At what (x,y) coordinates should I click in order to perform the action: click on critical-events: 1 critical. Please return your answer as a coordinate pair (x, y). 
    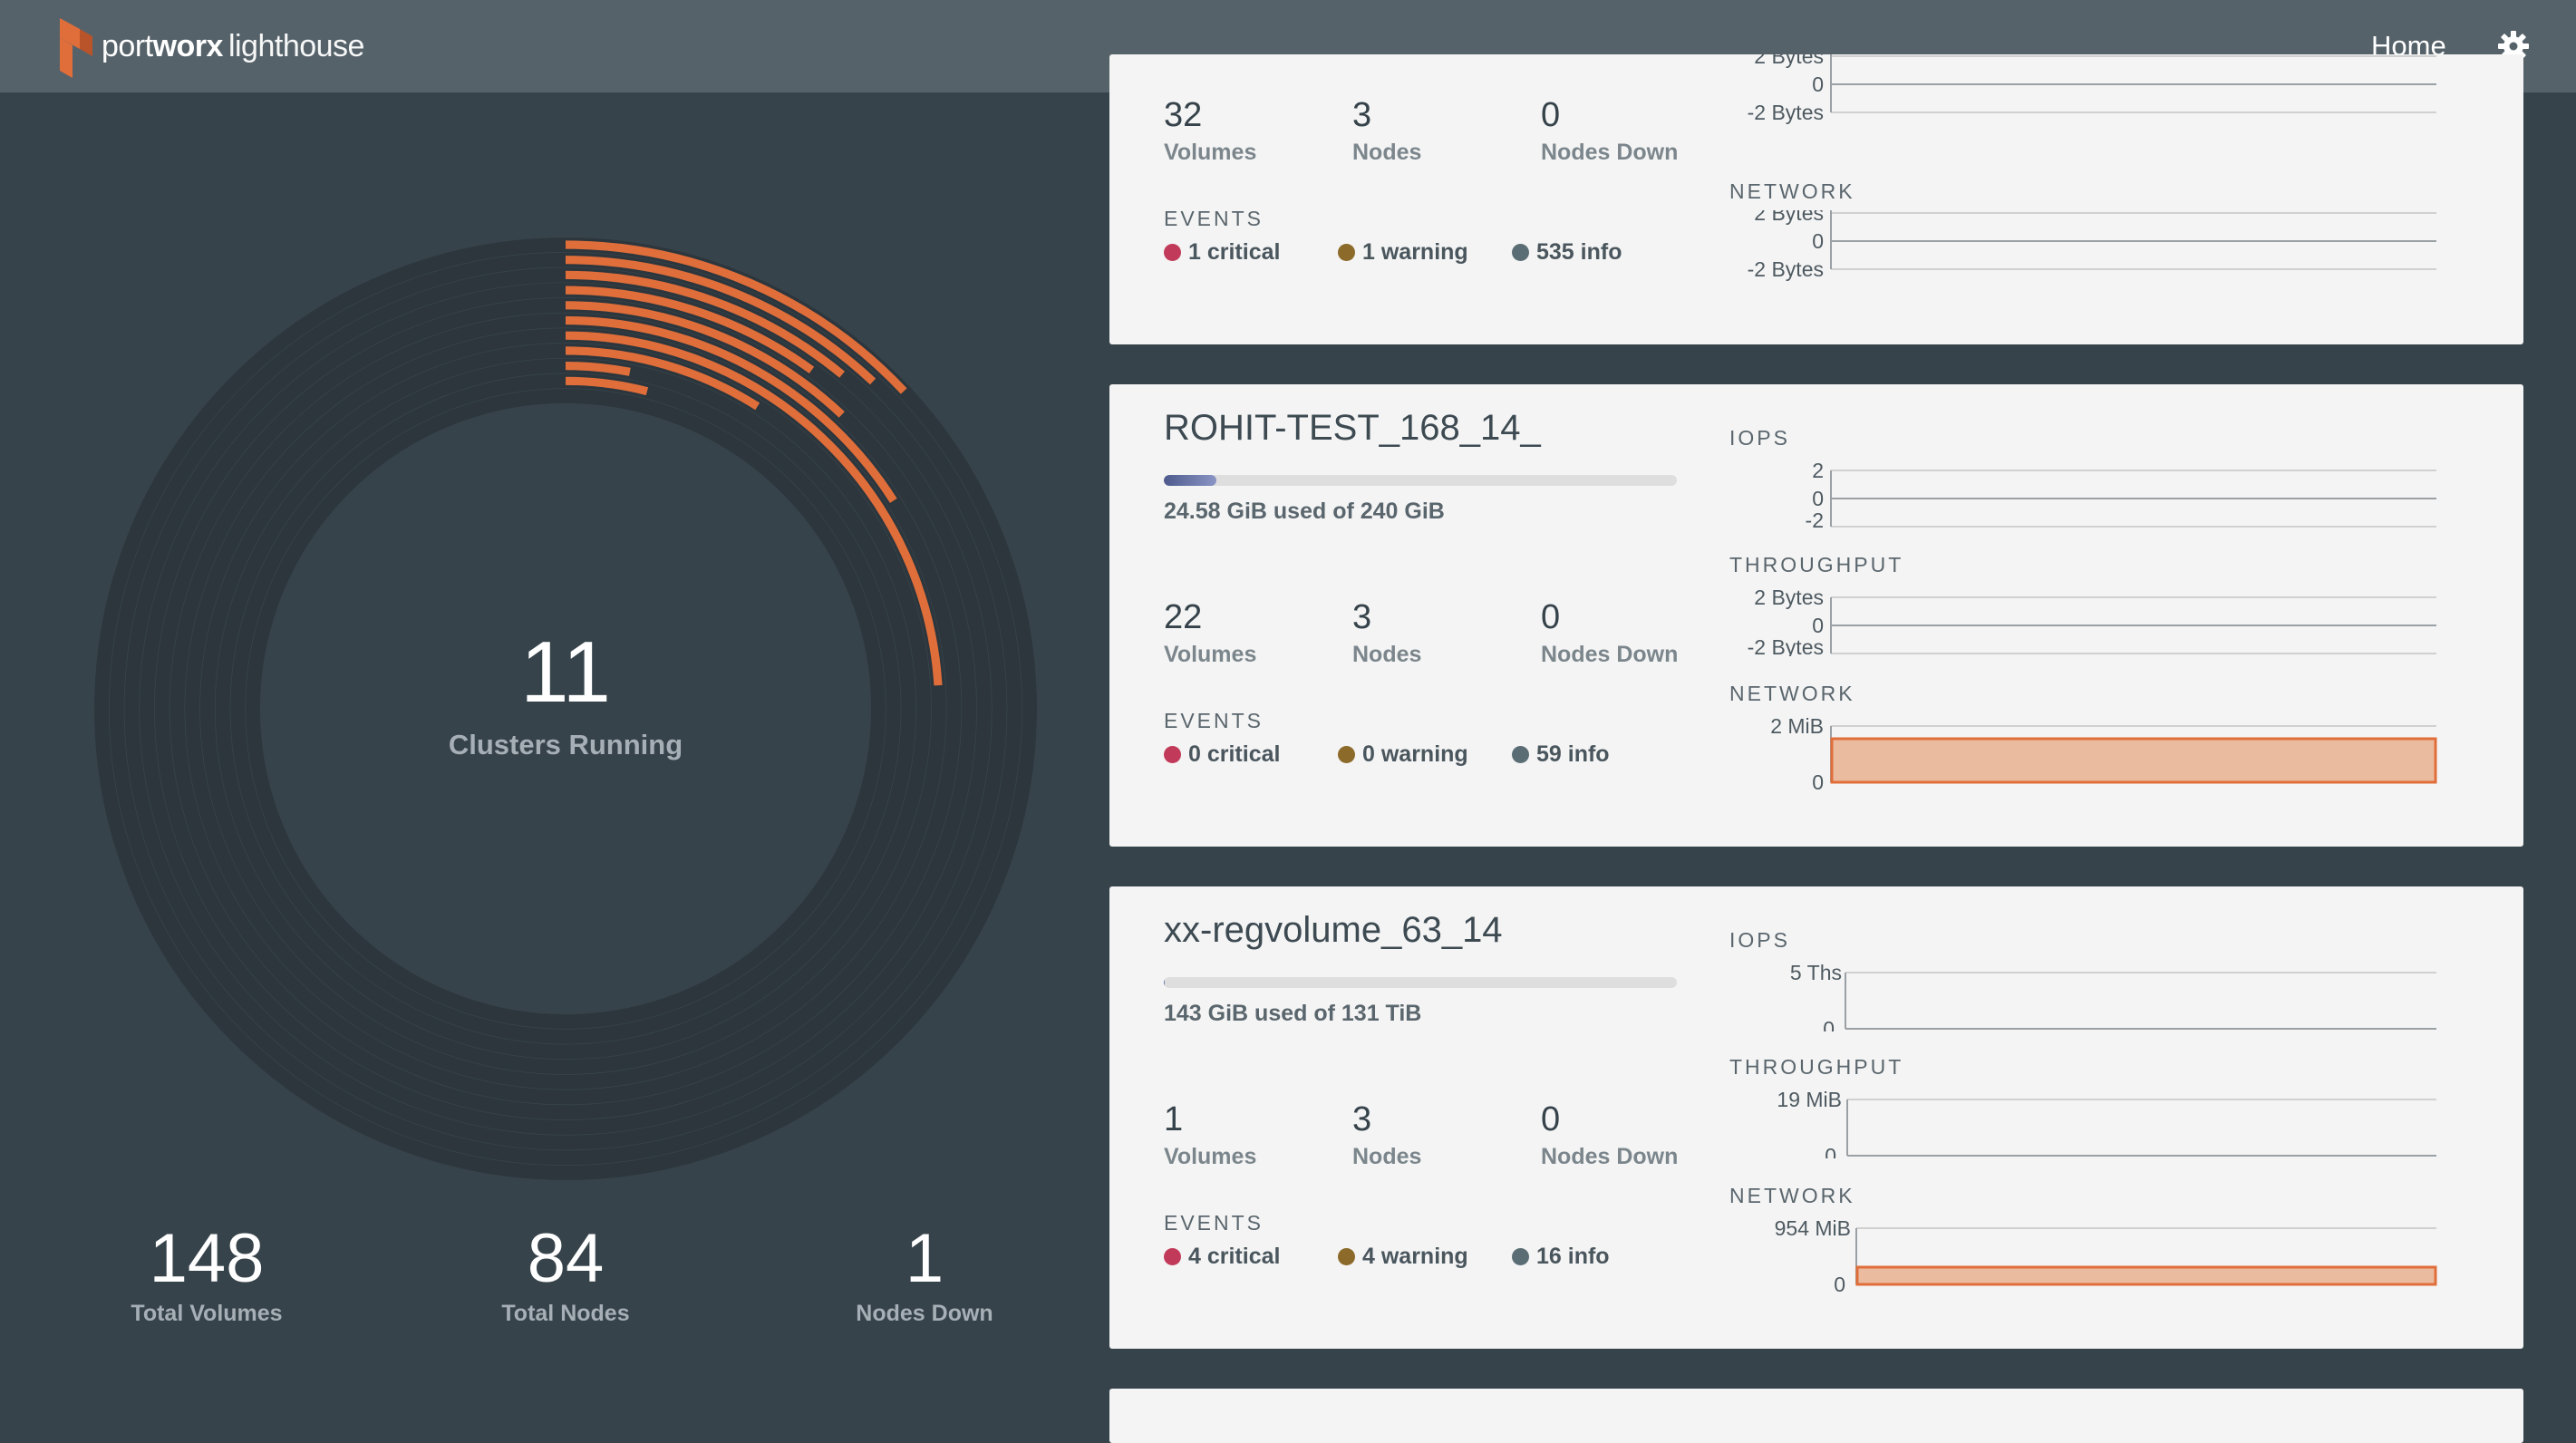
    Looking at the image, I should click on (1222, 252).